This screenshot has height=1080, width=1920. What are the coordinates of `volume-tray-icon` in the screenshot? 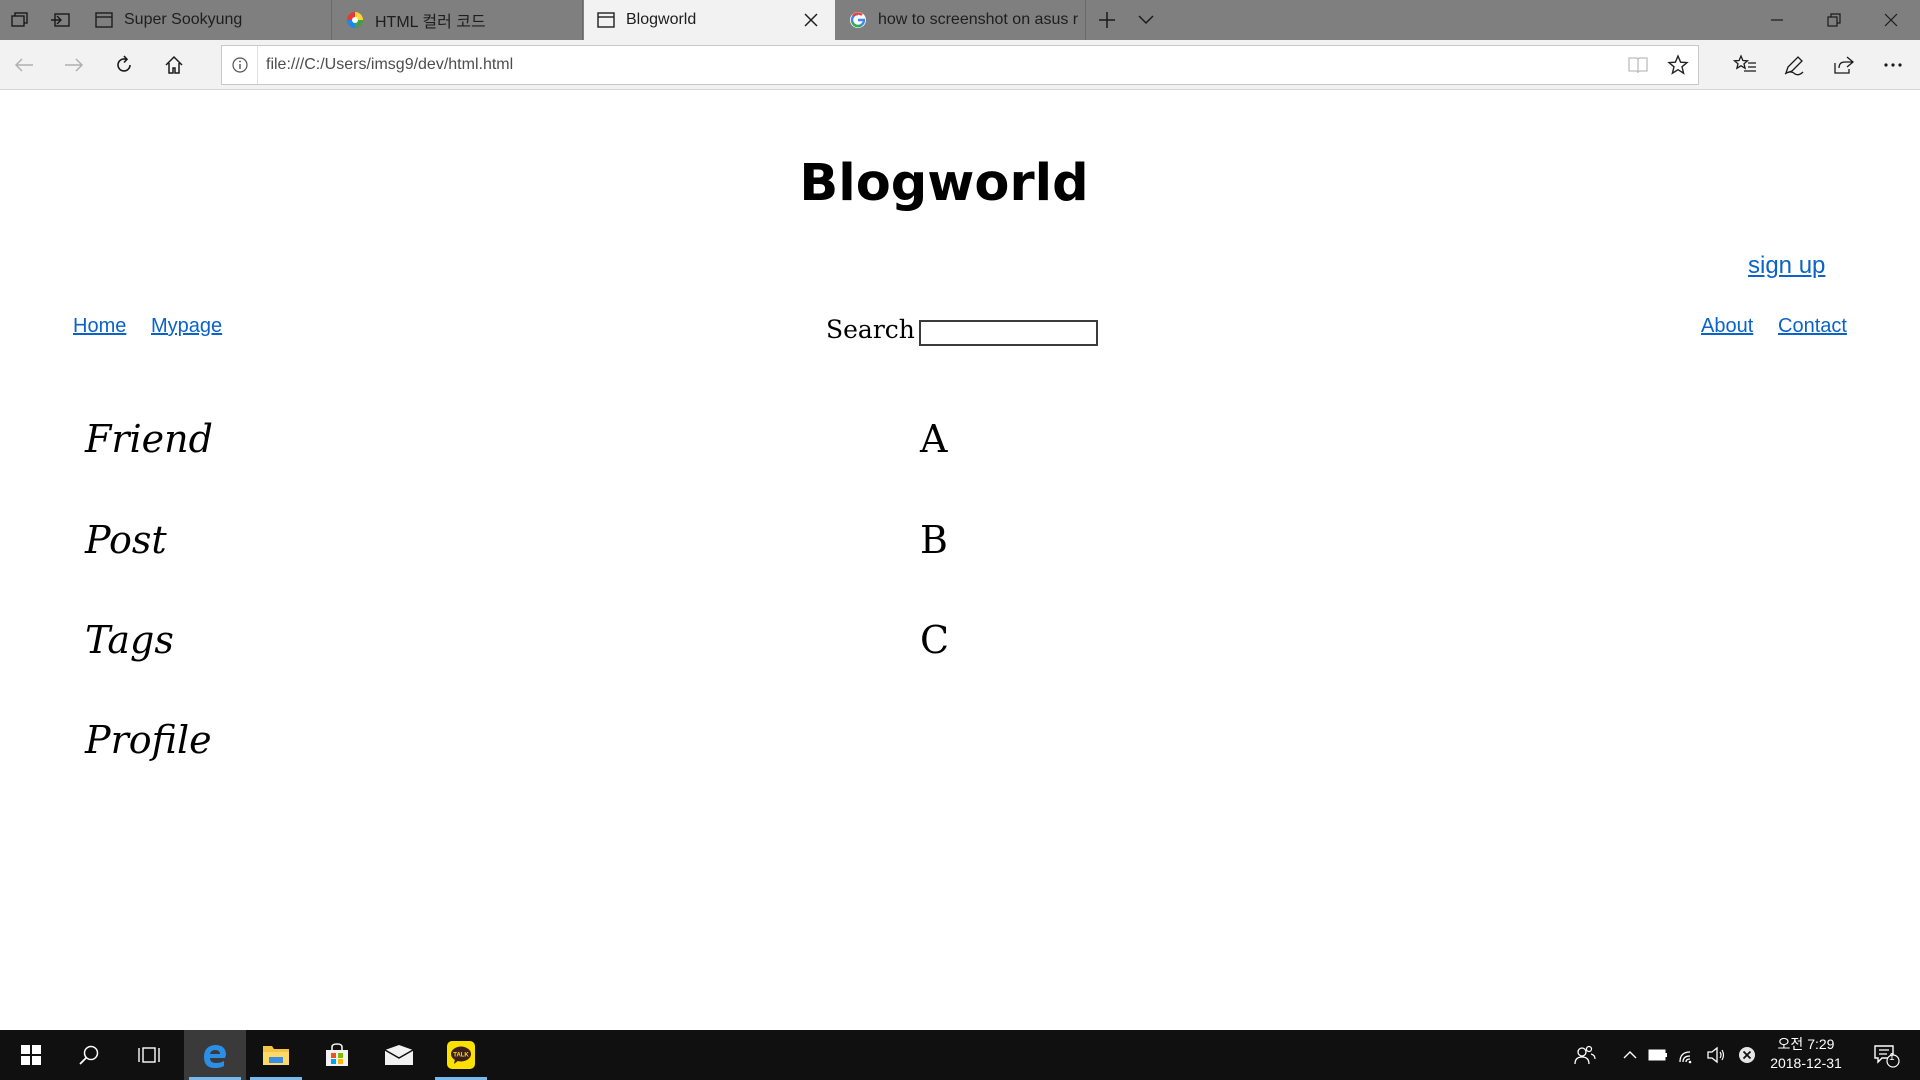 It's located at (1716, 1055).